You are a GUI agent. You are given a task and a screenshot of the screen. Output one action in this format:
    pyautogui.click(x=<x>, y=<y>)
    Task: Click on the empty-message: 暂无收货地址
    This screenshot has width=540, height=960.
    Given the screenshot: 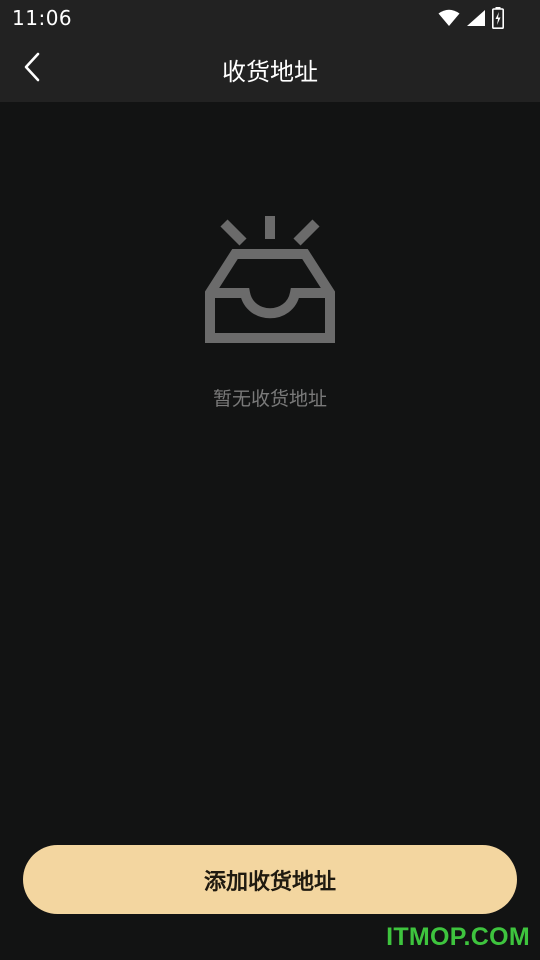 What is the action you would take?
    pyautogui.click(x=269, y=399)
    